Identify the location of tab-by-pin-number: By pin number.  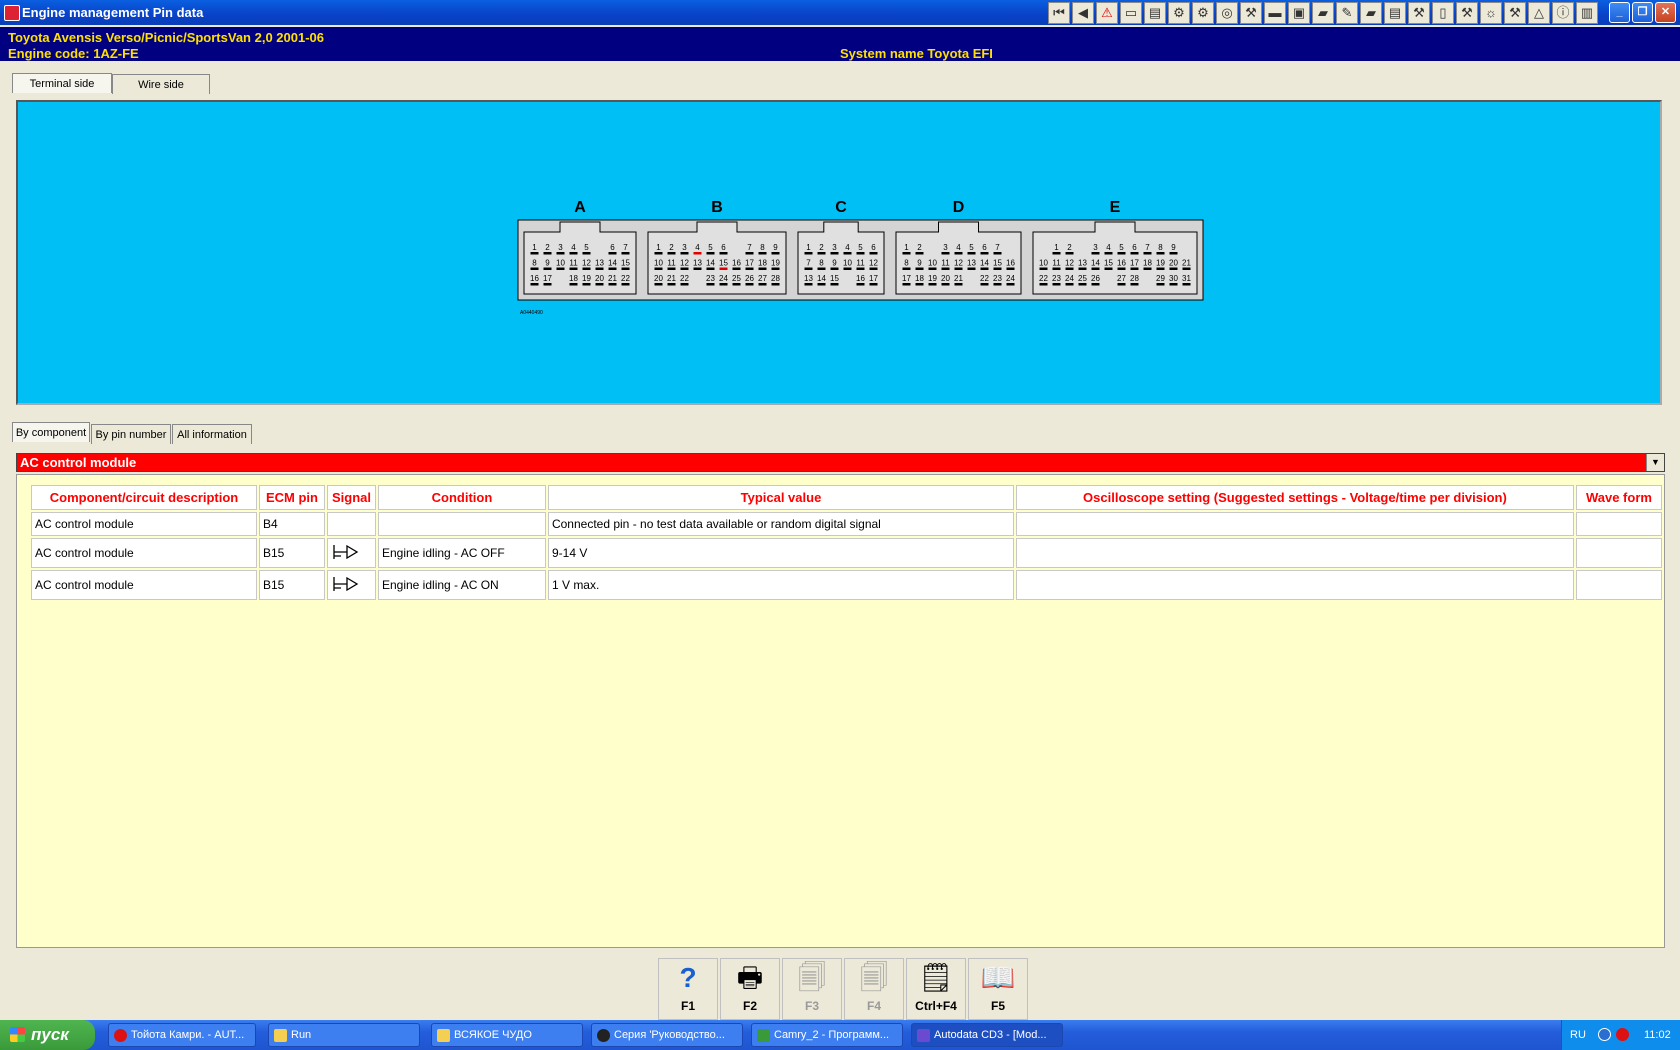
(131, 434).